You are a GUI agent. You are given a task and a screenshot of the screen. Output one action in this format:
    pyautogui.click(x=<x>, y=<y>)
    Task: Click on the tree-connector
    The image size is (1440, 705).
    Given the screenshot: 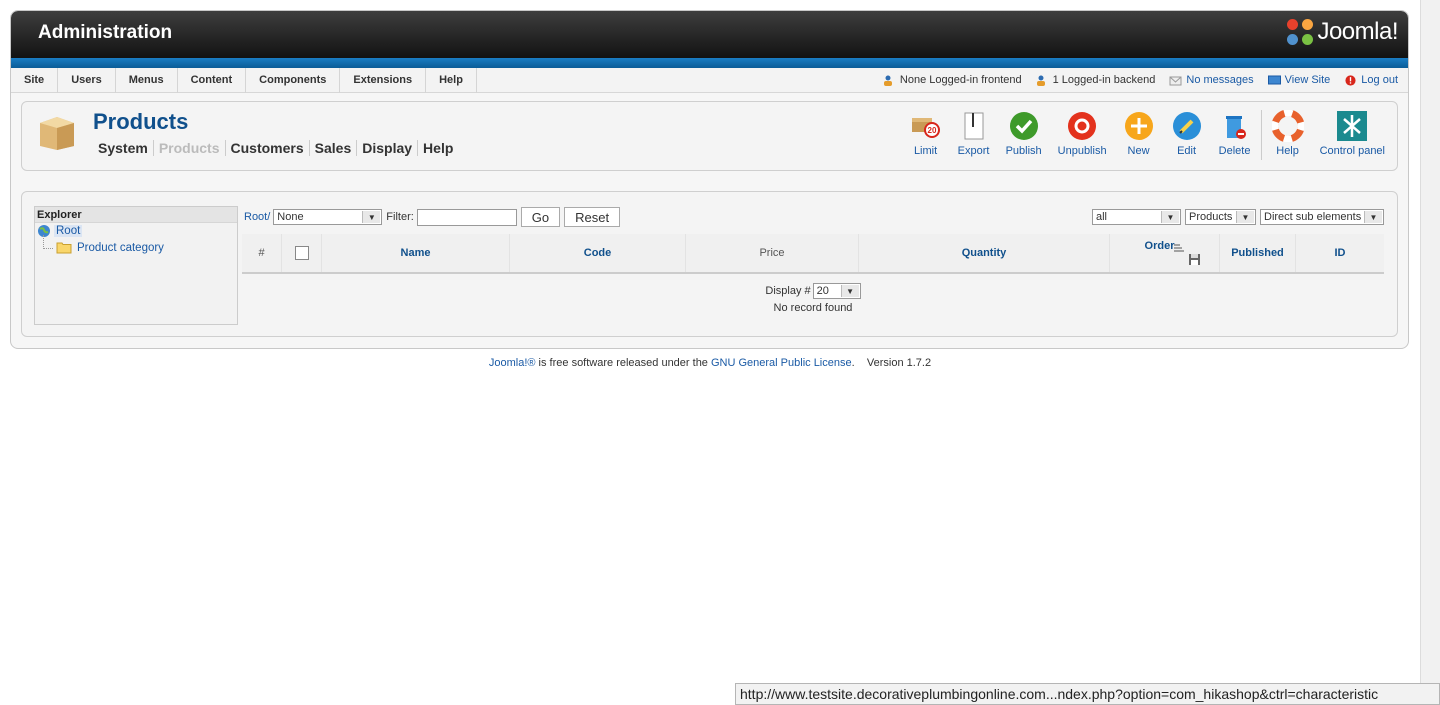 What is the action you would take?
    pyautogui.click(x=48, y=242)
    